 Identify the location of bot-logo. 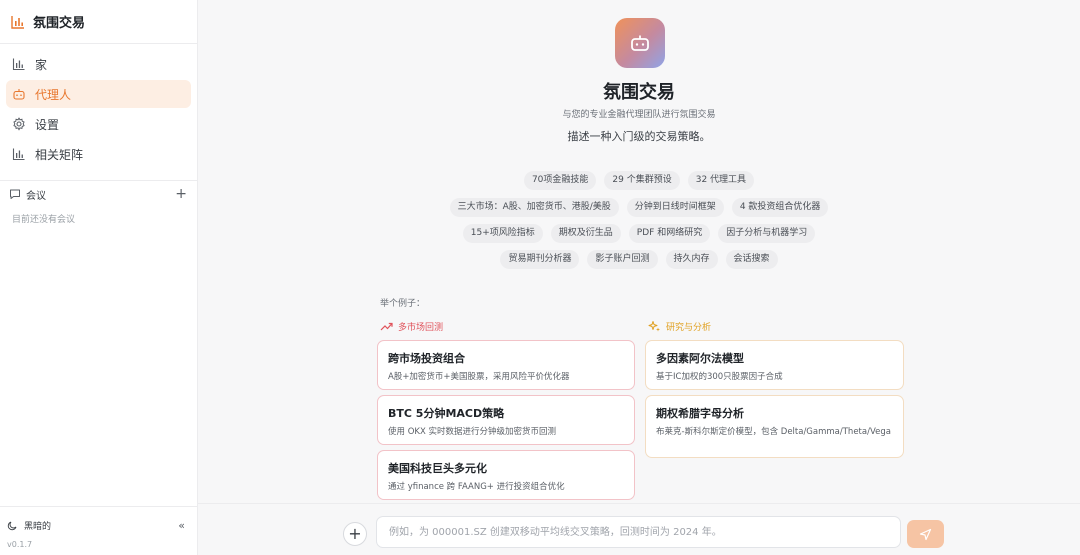
(640, 43).